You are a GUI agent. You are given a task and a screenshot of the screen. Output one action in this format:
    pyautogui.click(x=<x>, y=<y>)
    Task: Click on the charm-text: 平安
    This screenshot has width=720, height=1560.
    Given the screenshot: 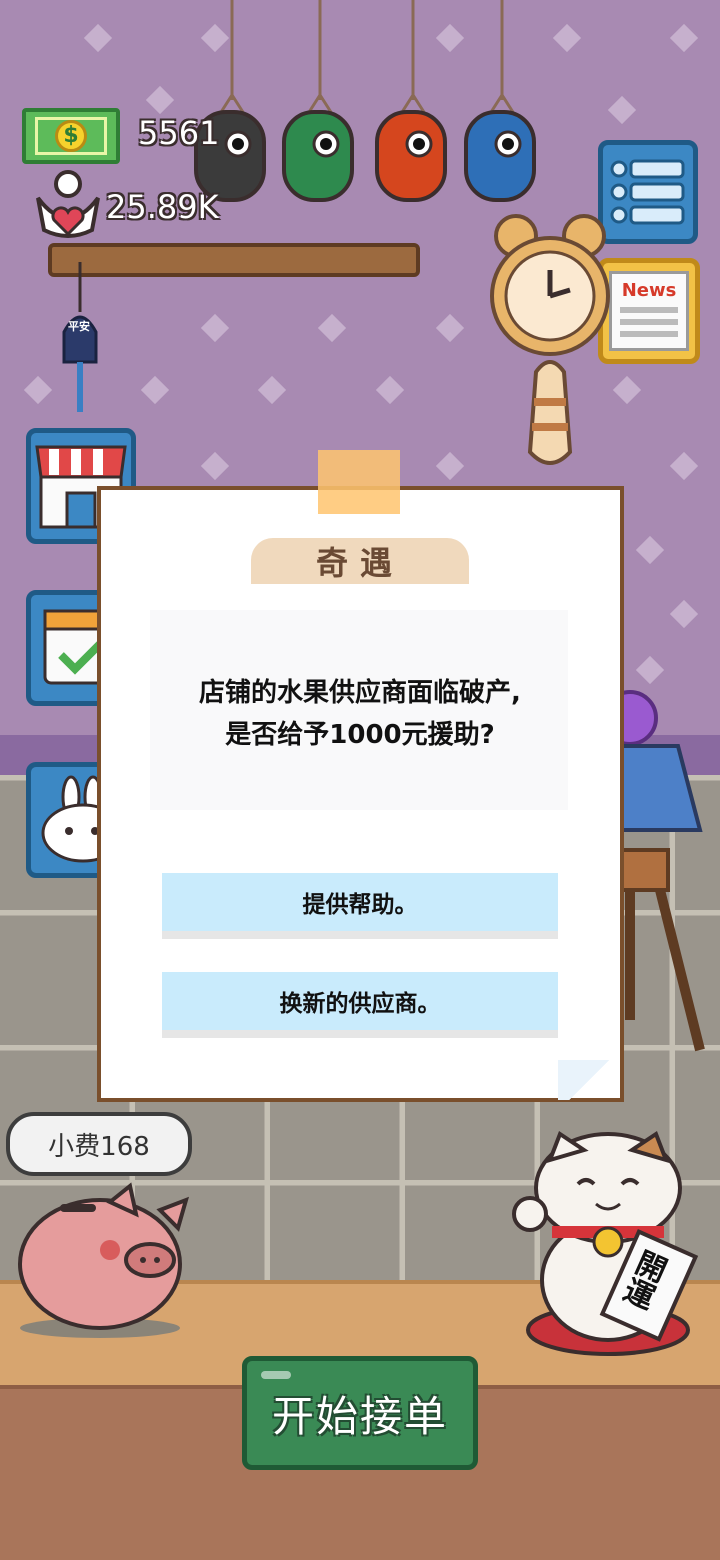 What is the action you would take?
    pyautogui.click(x=79, y=326)
    